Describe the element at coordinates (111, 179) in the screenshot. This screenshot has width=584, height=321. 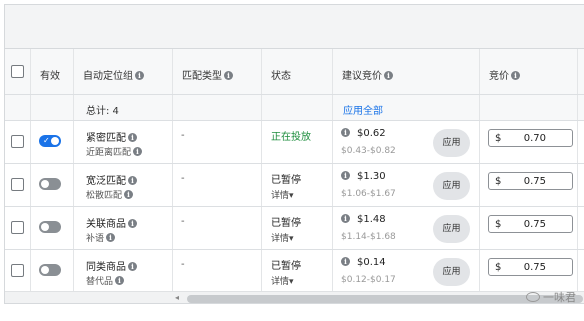
I see `target-group-name: 宽泛匹配 i` at that location.